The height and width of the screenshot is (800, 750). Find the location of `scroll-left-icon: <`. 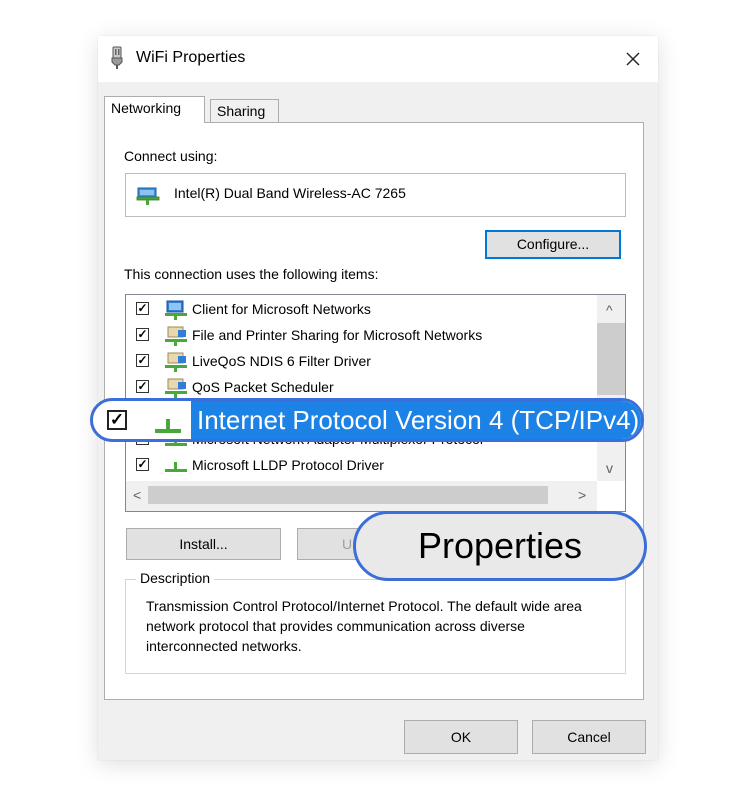

scroll-left-icon: < is located at coordinates (137, 495).